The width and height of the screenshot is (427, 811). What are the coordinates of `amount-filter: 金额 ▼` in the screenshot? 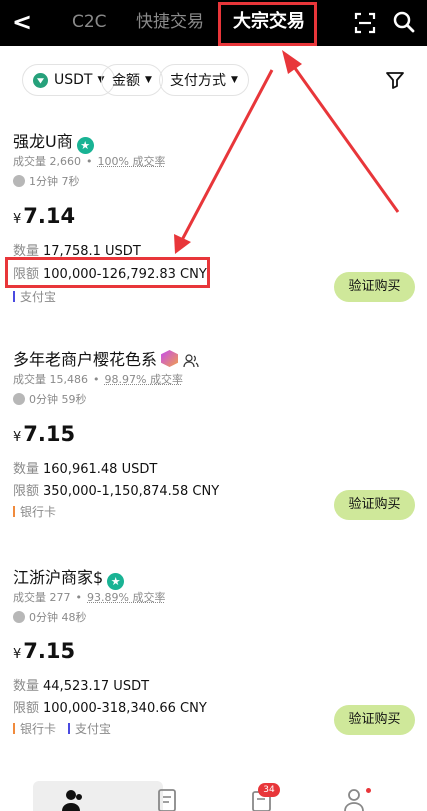 It's located at (132, 80).